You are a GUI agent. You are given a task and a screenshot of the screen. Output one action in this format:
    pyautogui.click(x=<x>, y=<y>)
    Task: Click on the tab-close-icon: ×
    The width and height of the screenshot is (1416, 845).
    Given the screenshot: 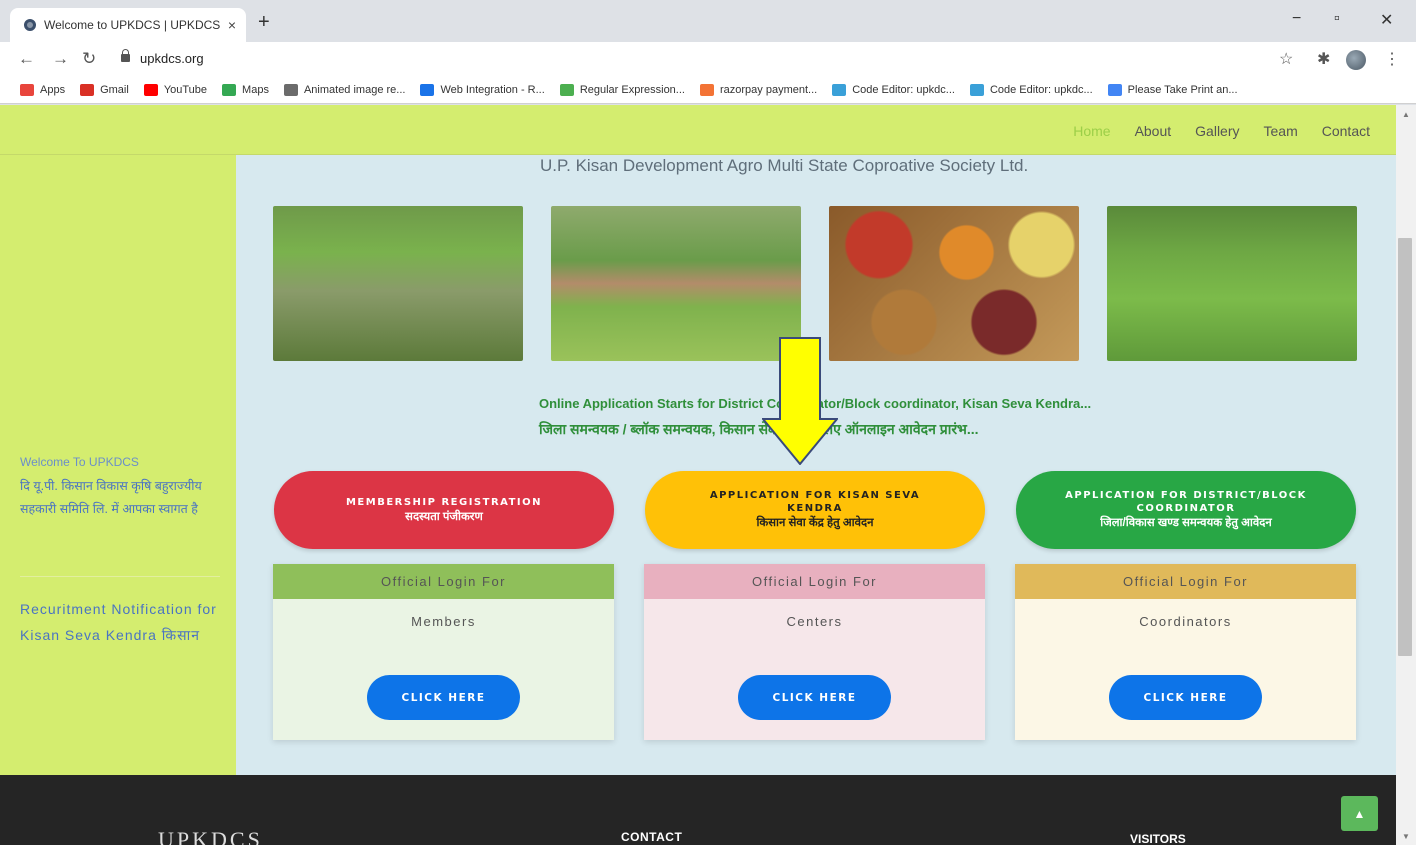 What is the action you would take?
    pyautogui.click(x=232, y=25)
    